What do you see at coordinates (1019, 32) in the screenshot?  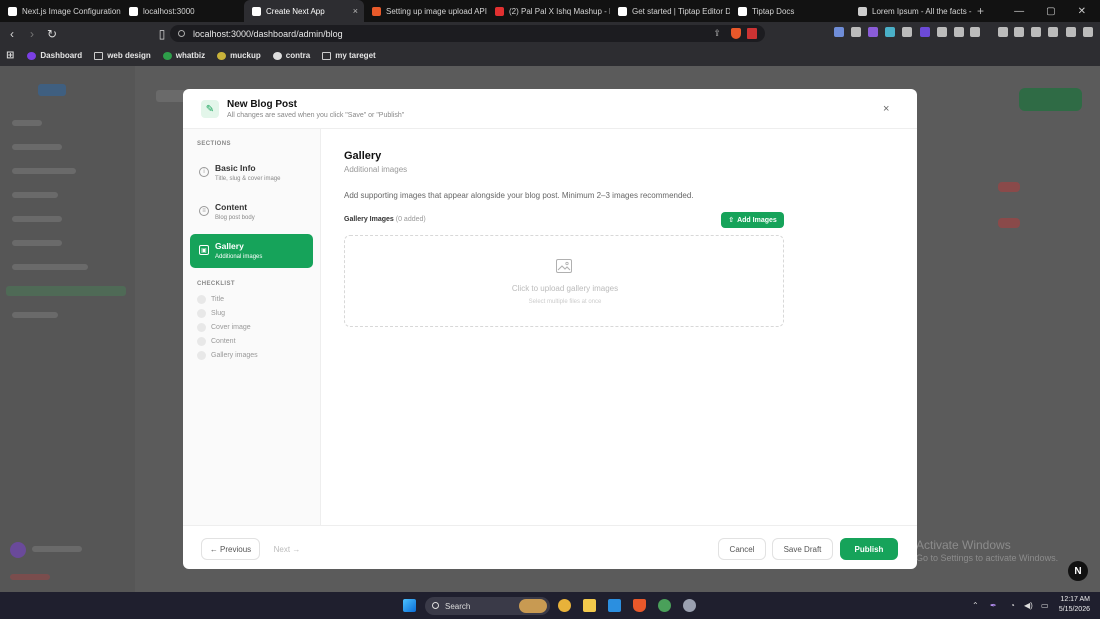 I see `sidebar-icon` at bounding box center [1019, 32].